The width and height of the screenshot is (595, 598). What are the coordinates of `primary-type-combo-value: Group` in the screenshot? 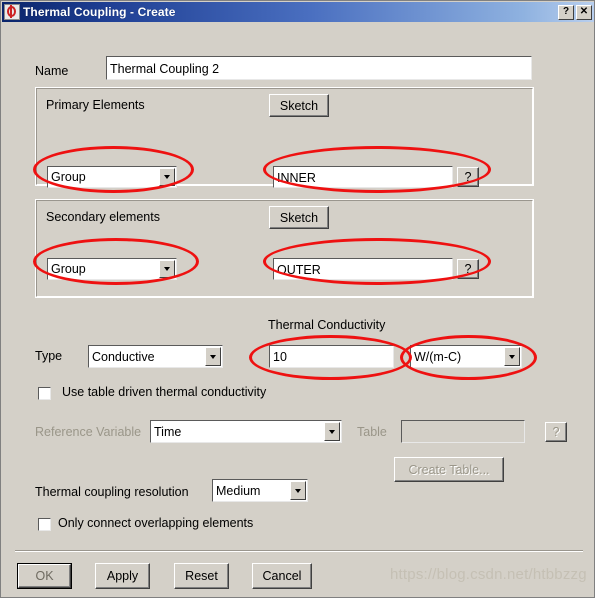 It's located at (68, 177).